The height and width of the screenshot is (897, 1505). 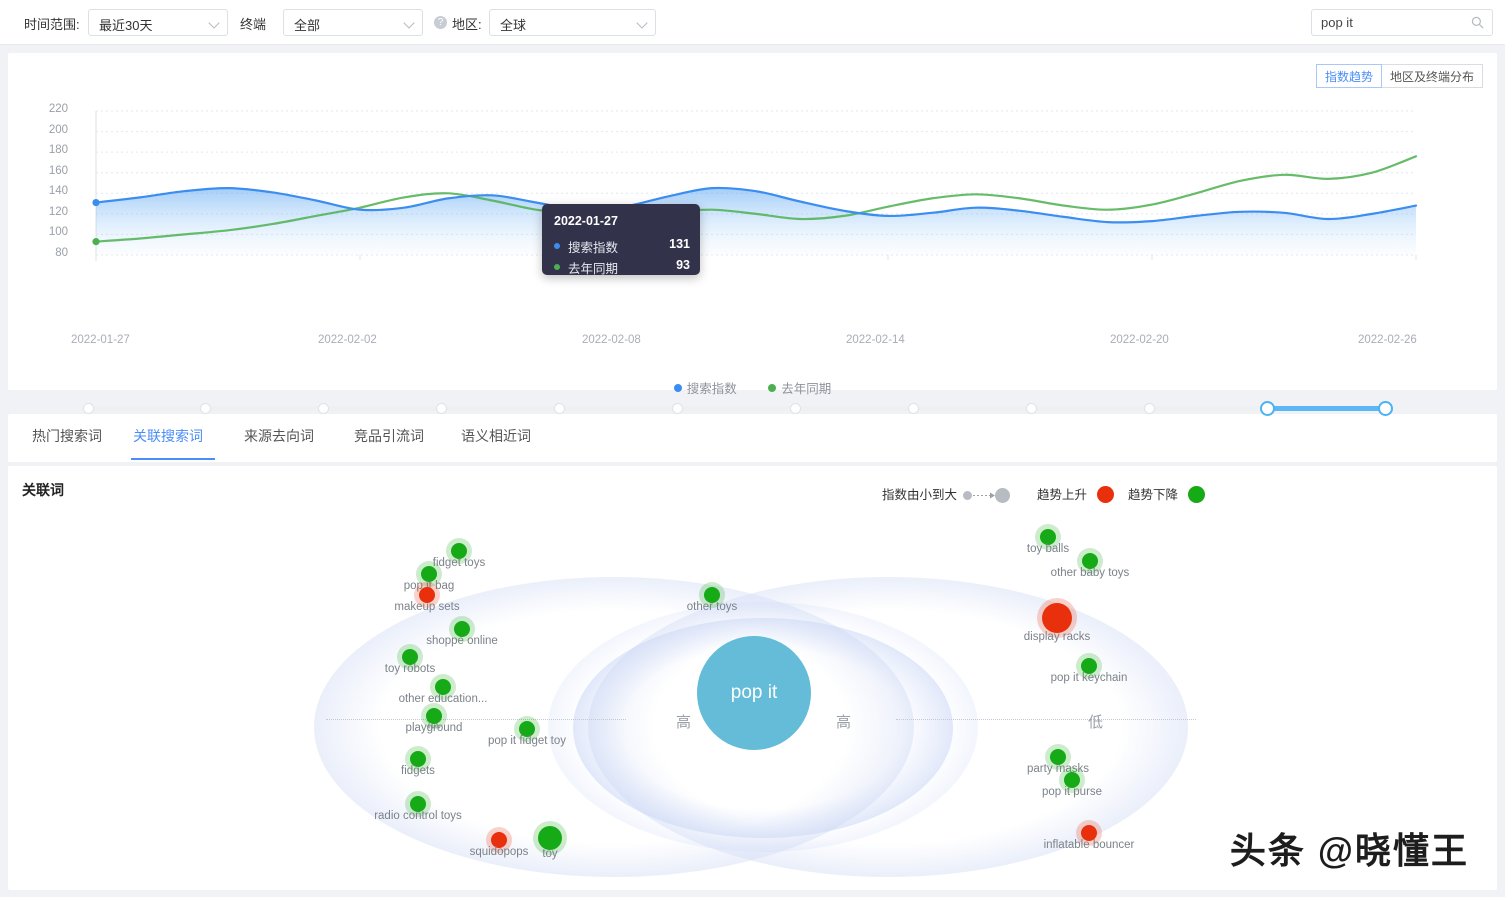 I want to click on filter-bar: 时间范围: 最近30天 终端 全部 ? 地区: 全球 pop it, so click(x=752, y=22).